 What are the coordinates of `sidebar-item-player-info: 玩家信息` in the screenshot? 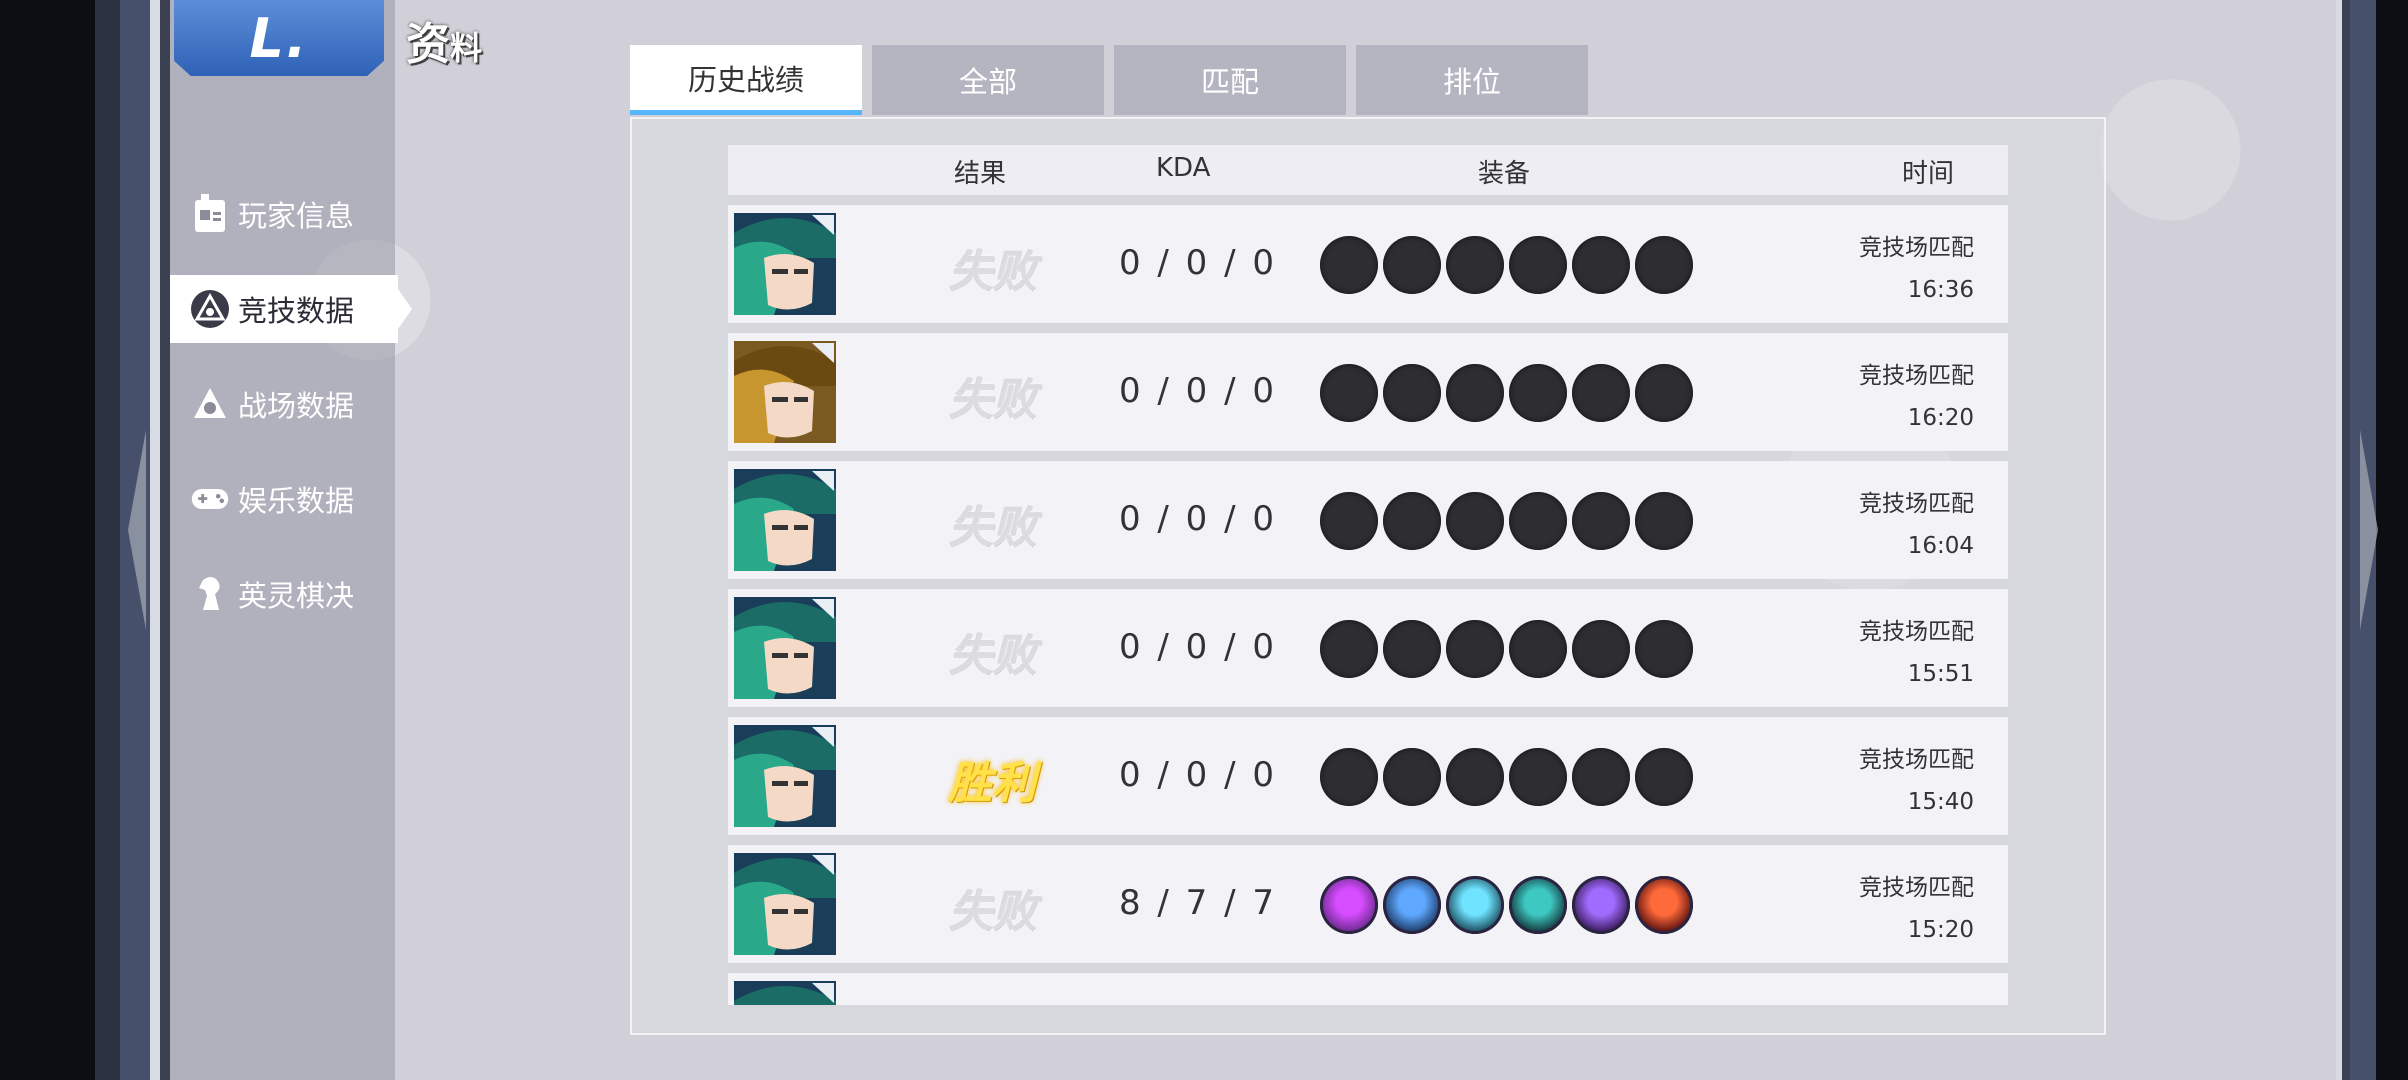 It's located at (282, 214).